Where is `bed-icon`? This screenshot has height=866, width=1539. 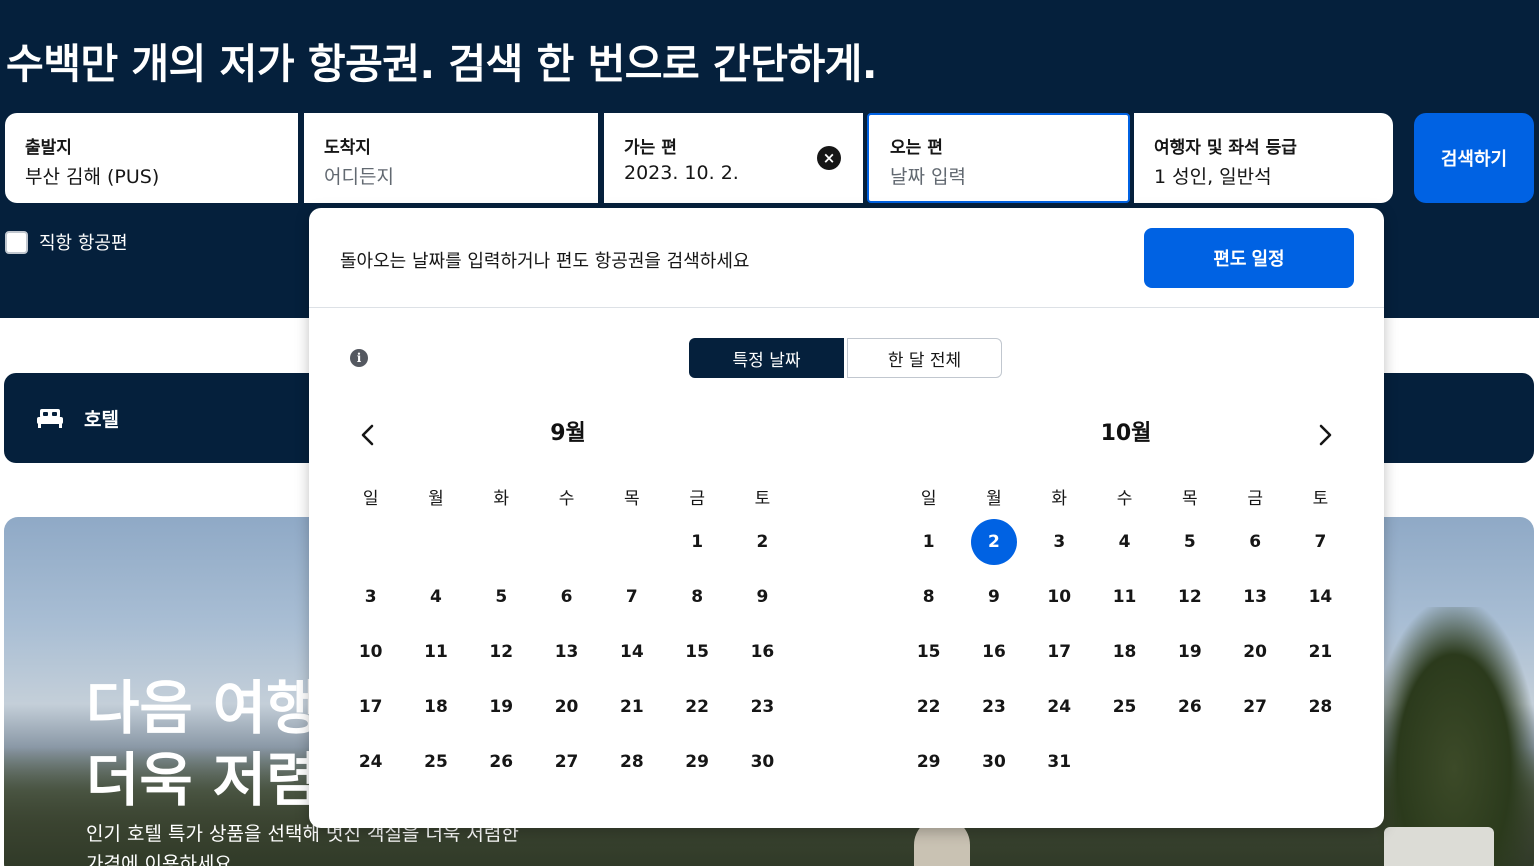 bed-icon is located at coordinates (50, 418).